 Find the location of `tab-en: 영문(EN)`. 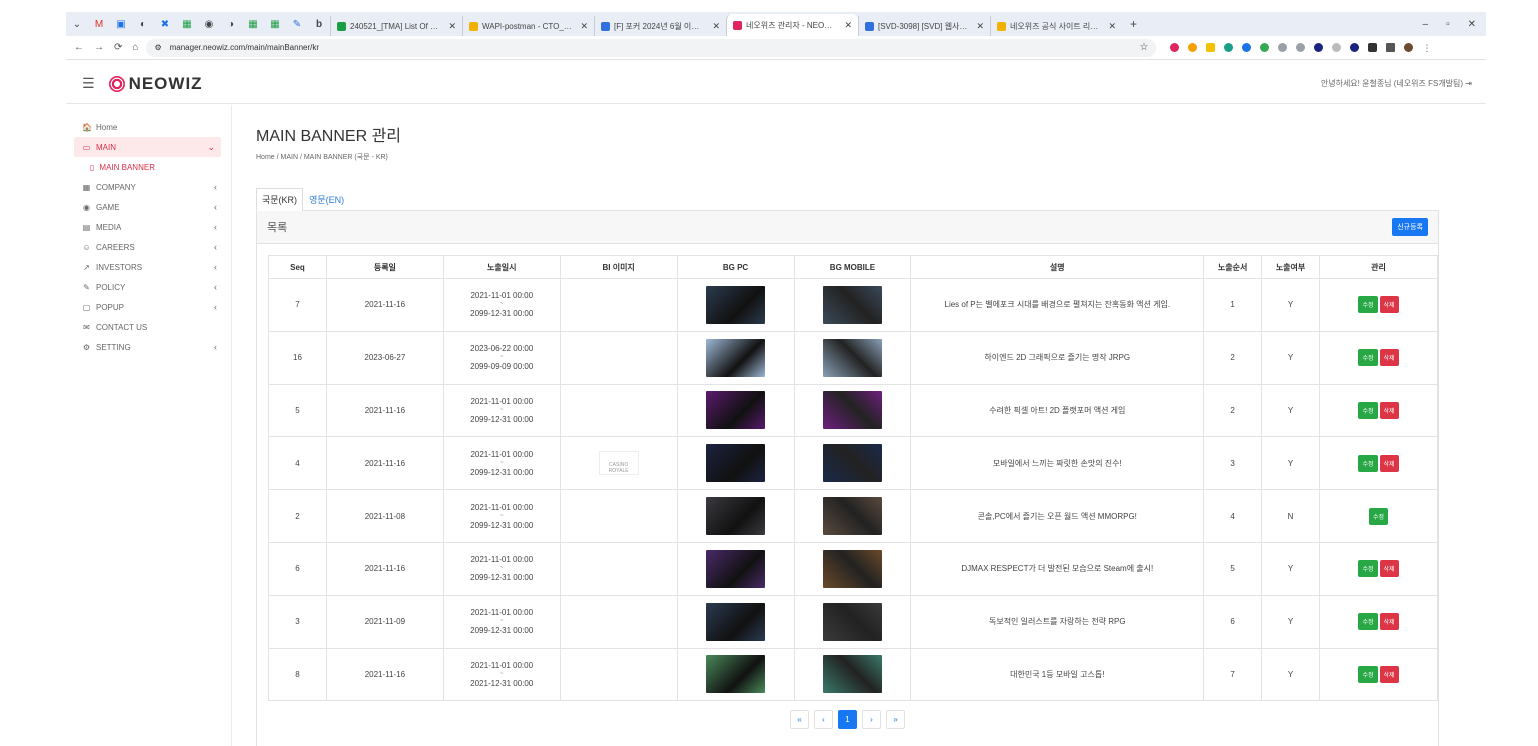

tab-en: 영문(EN) is located at coordinates (326, 199).